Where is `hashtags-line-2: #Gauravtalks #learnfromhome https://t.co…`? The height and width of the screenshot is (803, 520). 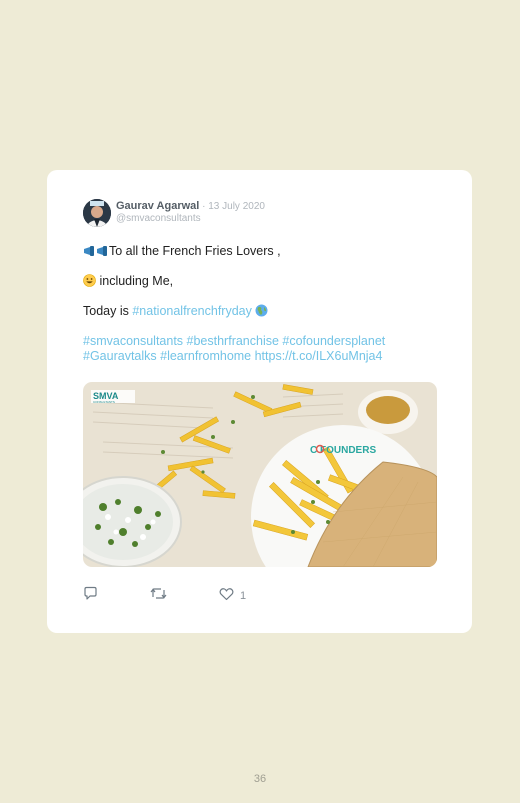 hashtags-line-2: #Gauravtalks #learnfromhome https://t.co… is located at coordinates (263, 356).